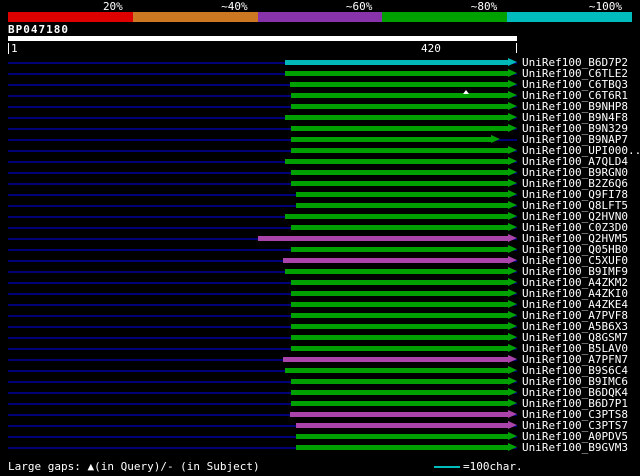 The height and width of the screenshot is (476, 640). Describe the element at coordinates (516, 48) in the screenshot. I see `scale-end-tick` at that location.